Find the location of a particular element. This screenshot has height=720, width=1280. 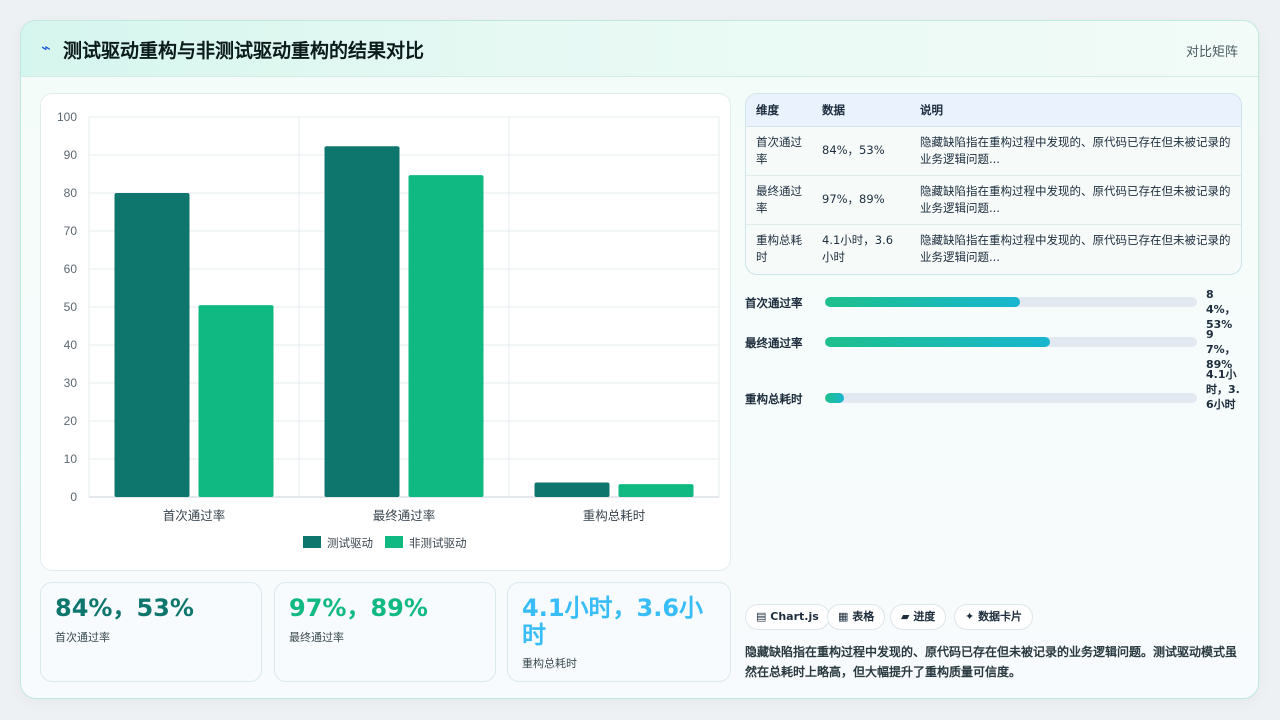

y-tick-label: 100 is located at coordinates (67, 117).